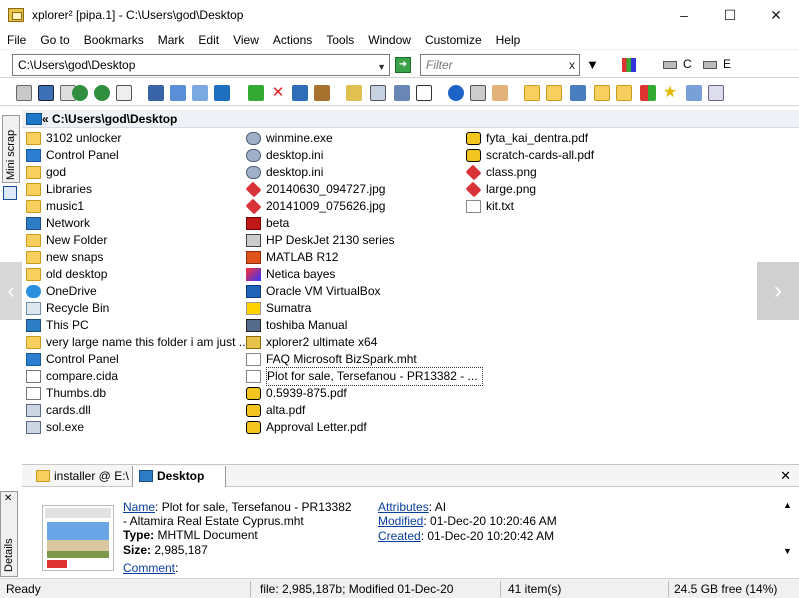  Describe the element at coordinates (46, 172) in the screenshot. I see `list-item: god` at that location.